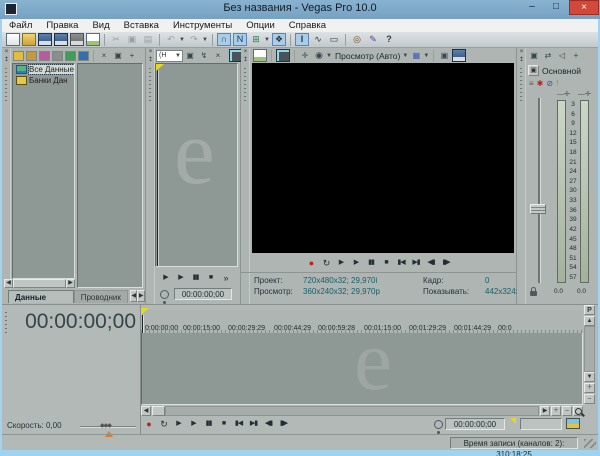 The image size is (600, 456). I want to click on add-bin-icon: +, so click(132, 55).